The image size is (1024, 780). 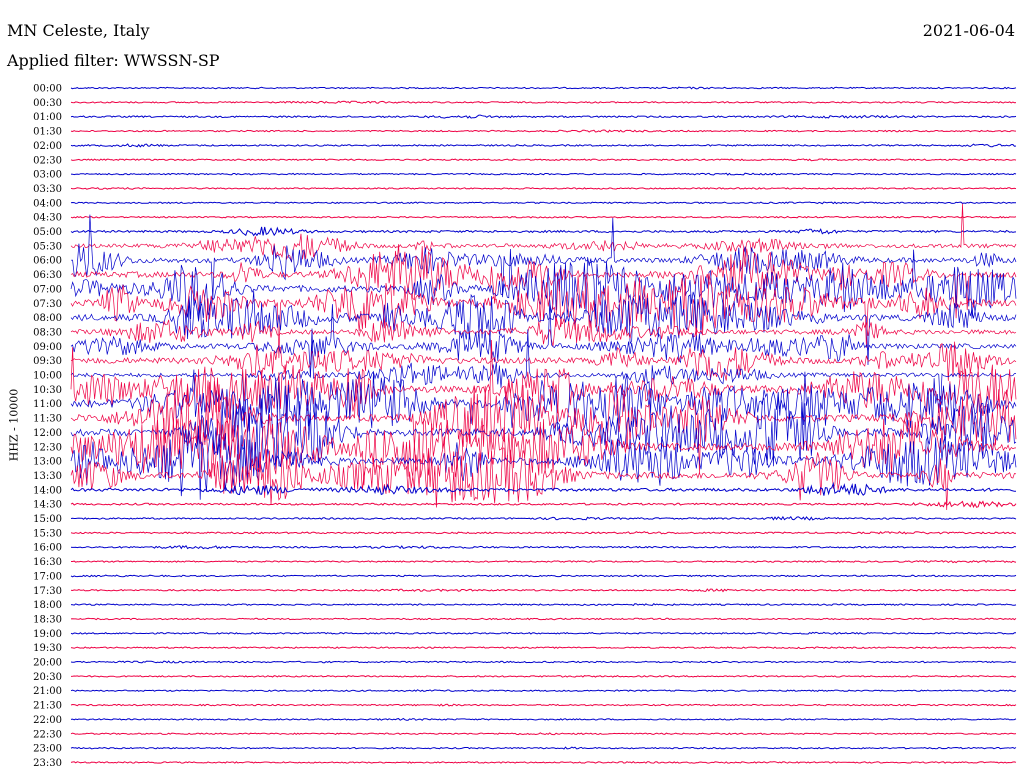 What do you see at coordinates (47, 332) in the screenshot?
I see `row-time-label: 08:30` at bounding box center [47, 332].